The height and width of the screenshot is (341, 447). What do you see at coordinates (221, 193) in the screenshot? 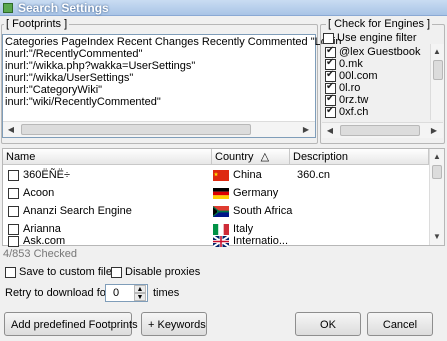
I see `germany-flag-icon` at bounding box center [221, 193].